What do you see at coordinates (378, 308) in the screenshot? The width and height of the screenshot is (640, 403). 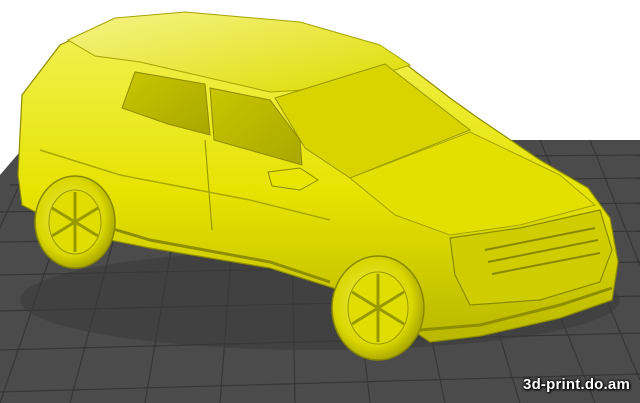 I see `front-wheel` at bounding box center [378, 308].